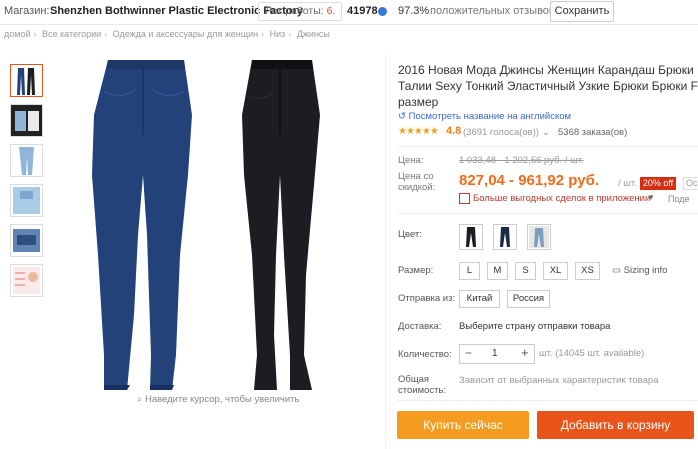 The height and width of the screenshot is (449, 698). Describe the element at coordinates (17, 34) in the screenshot. I see `breadcrumb-home: домой` at that location.